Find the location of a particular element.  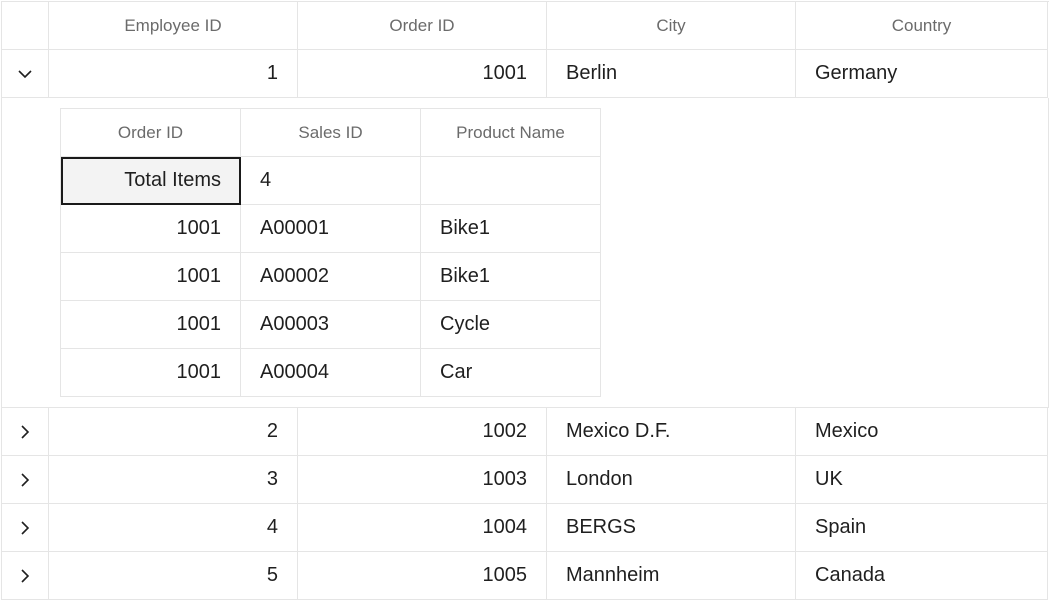

cell-order-id: 1003 is located at coordinates (422, 480).